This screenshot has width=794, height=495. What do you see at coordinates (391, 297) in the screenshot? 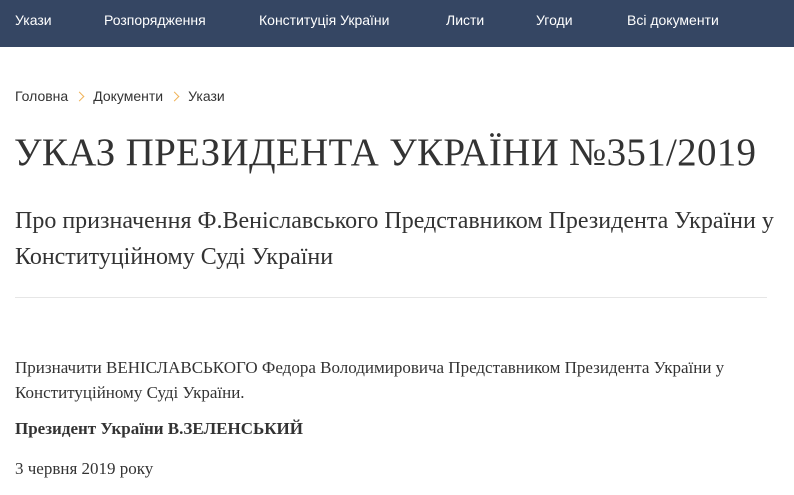
I see `divider` at bounding box center [391, 297].